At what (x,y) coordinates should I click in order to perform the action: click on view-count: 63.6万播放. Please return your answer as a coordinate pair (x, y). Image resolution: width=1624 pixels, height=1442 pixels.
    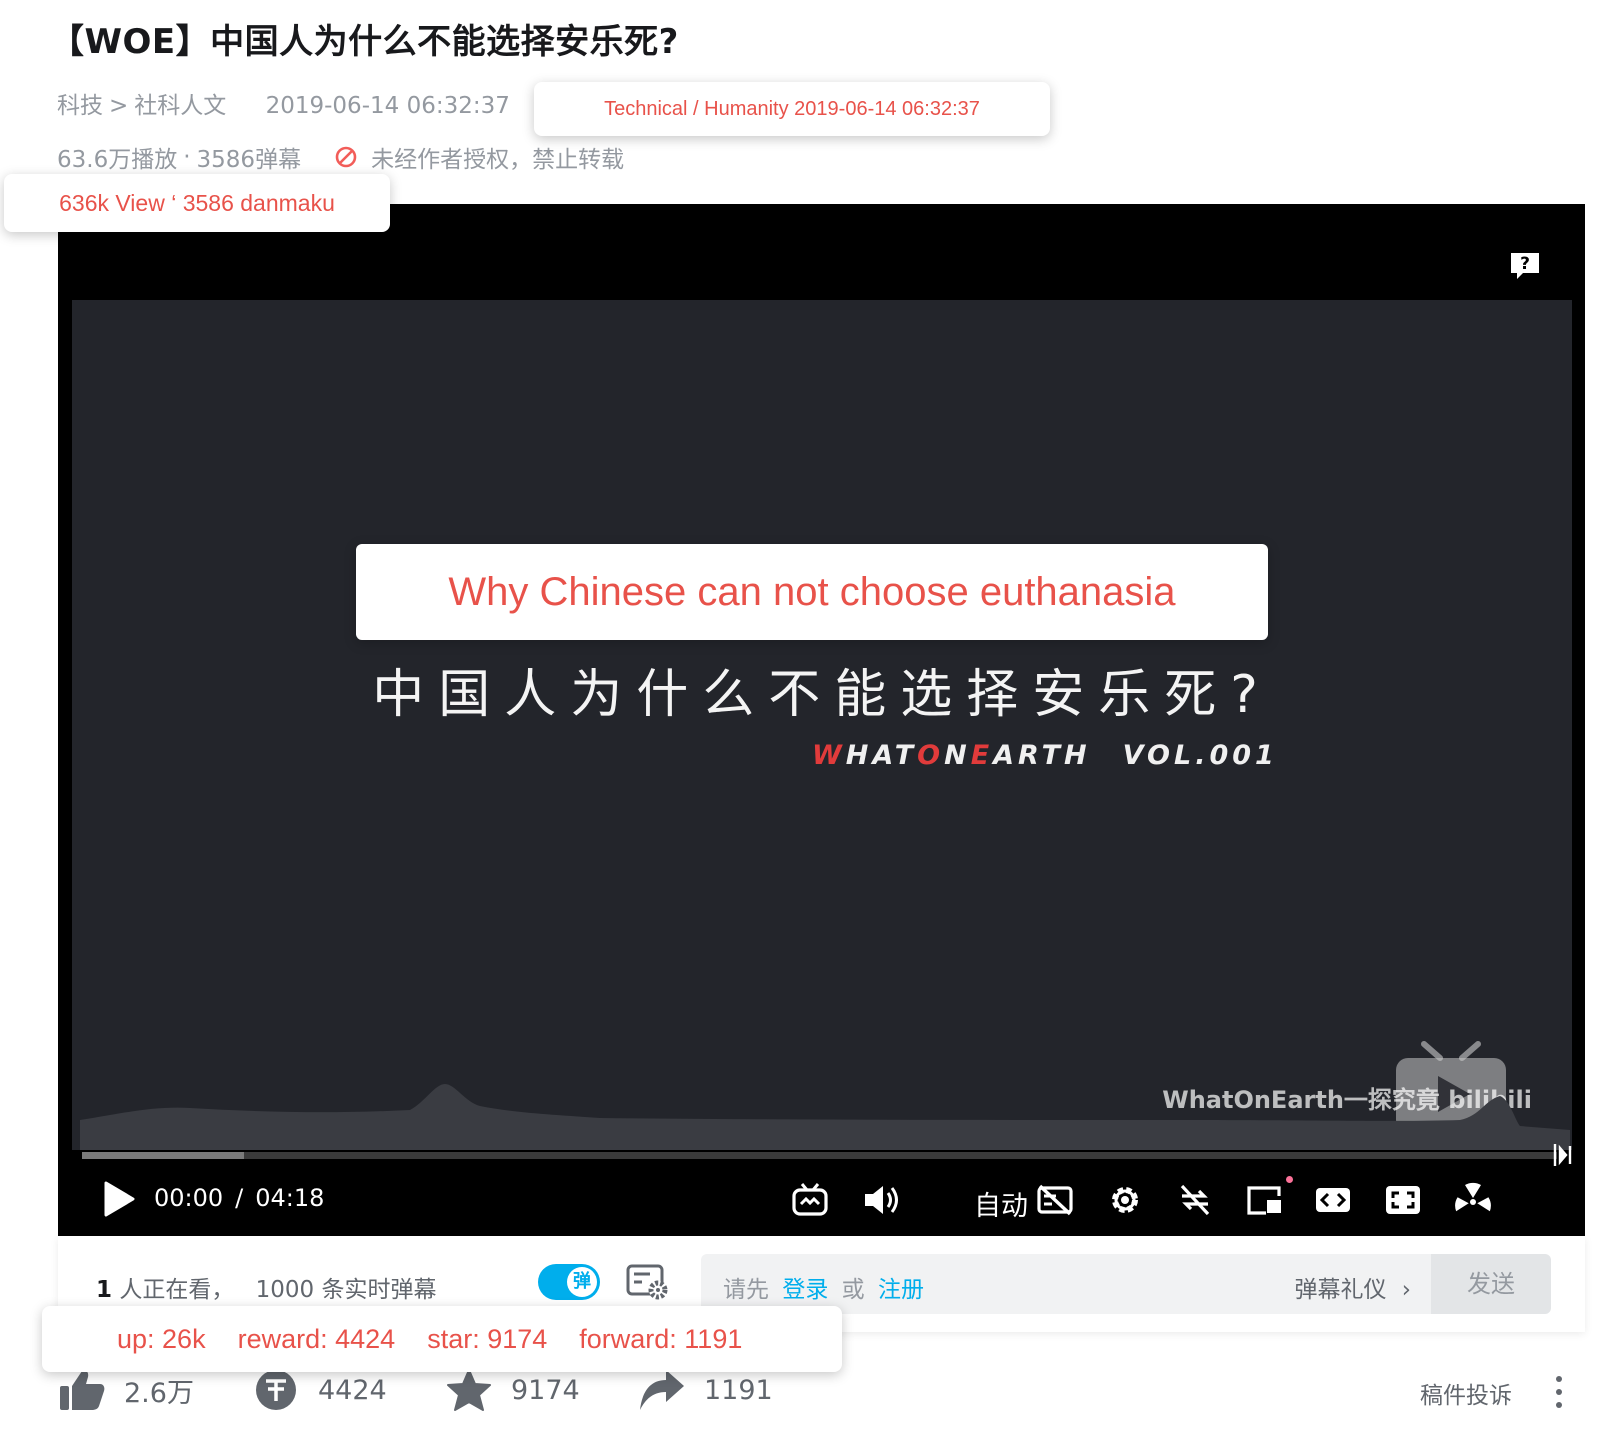
    Looking at the image, I should click on (117, 160).